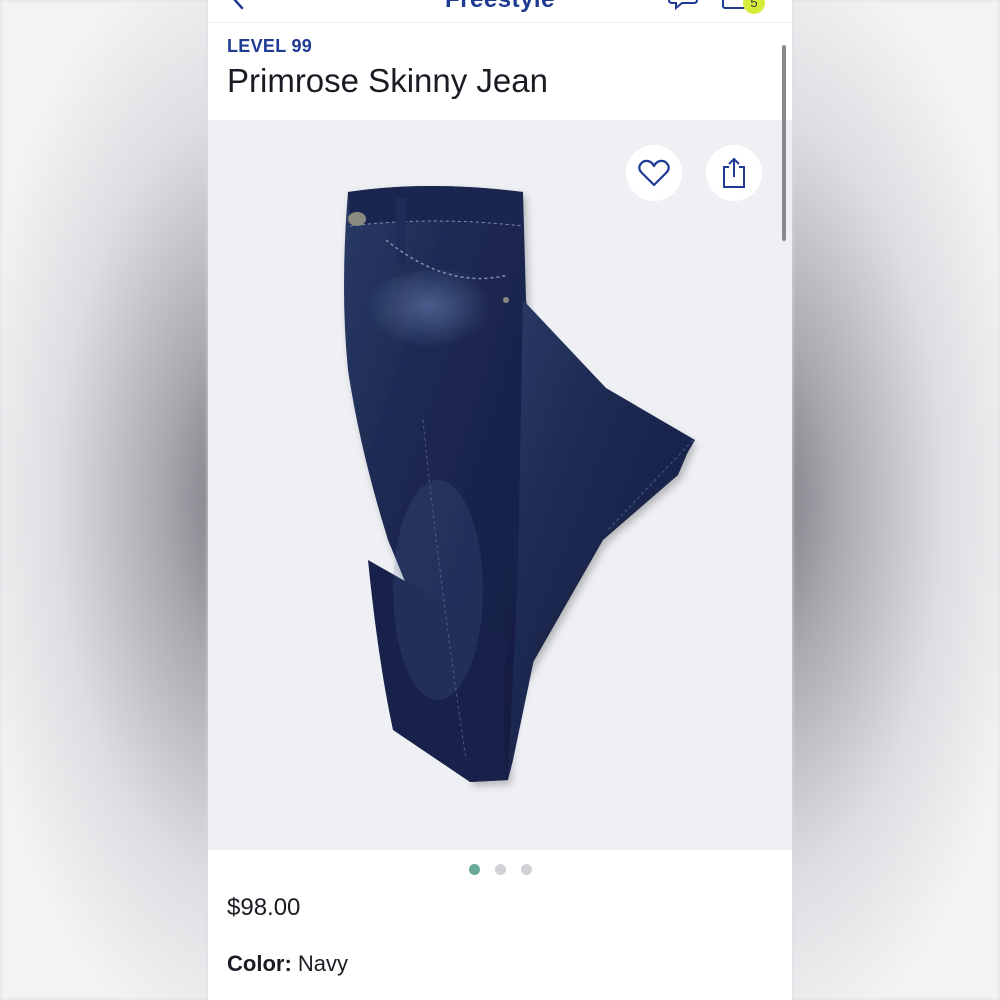 The height and width of the screenshot is (1000, 1000). What do you see at coordinates (784, 143) in the screenshot?
I see `scrollbar` at bounding box center [784, 143].